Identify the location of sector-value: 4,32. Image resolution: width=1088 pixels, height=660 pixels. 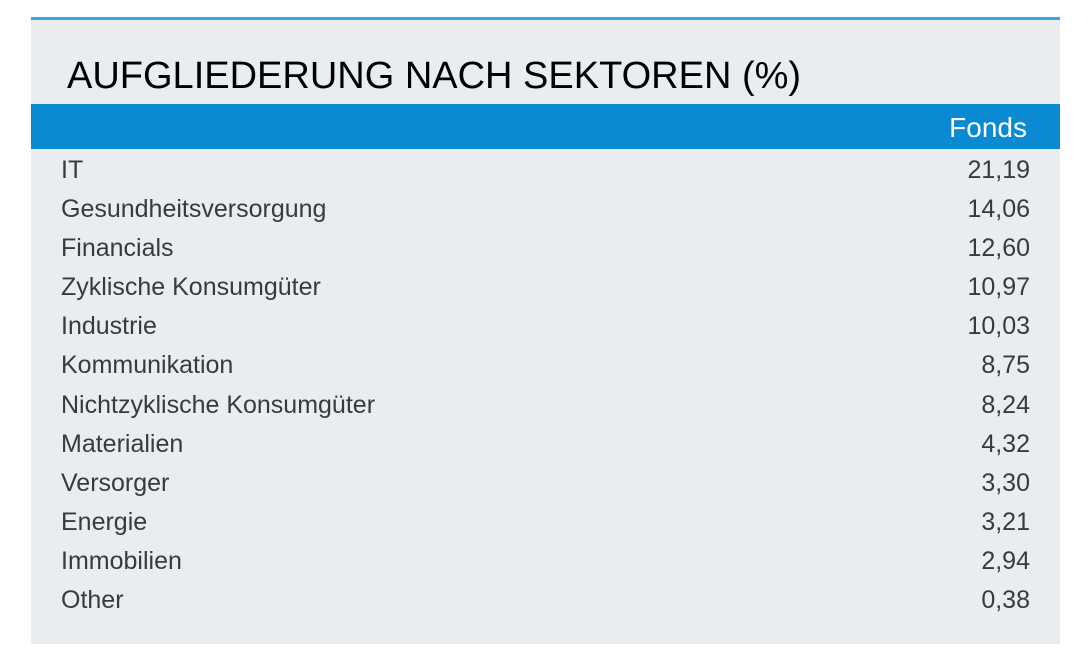
(1005, 443).